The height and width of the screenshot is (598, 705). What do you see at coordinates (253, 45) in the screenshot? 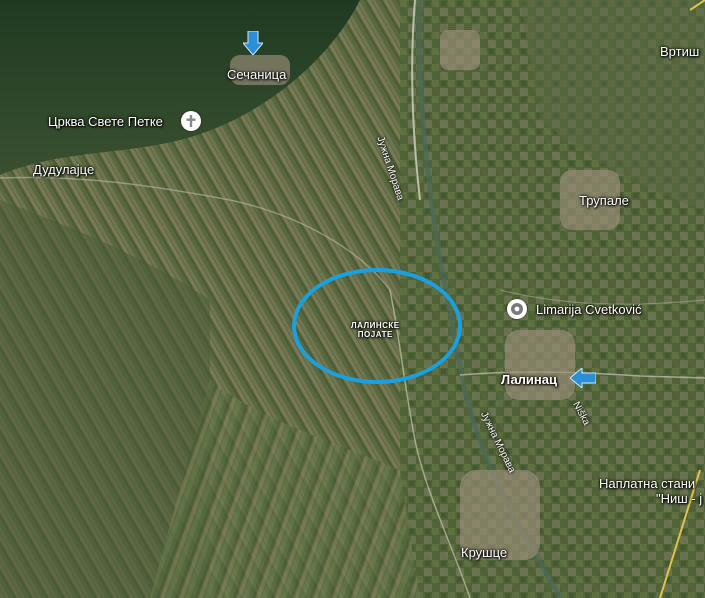
I see `arrow-down-icon` at bounding box center [253, 45].